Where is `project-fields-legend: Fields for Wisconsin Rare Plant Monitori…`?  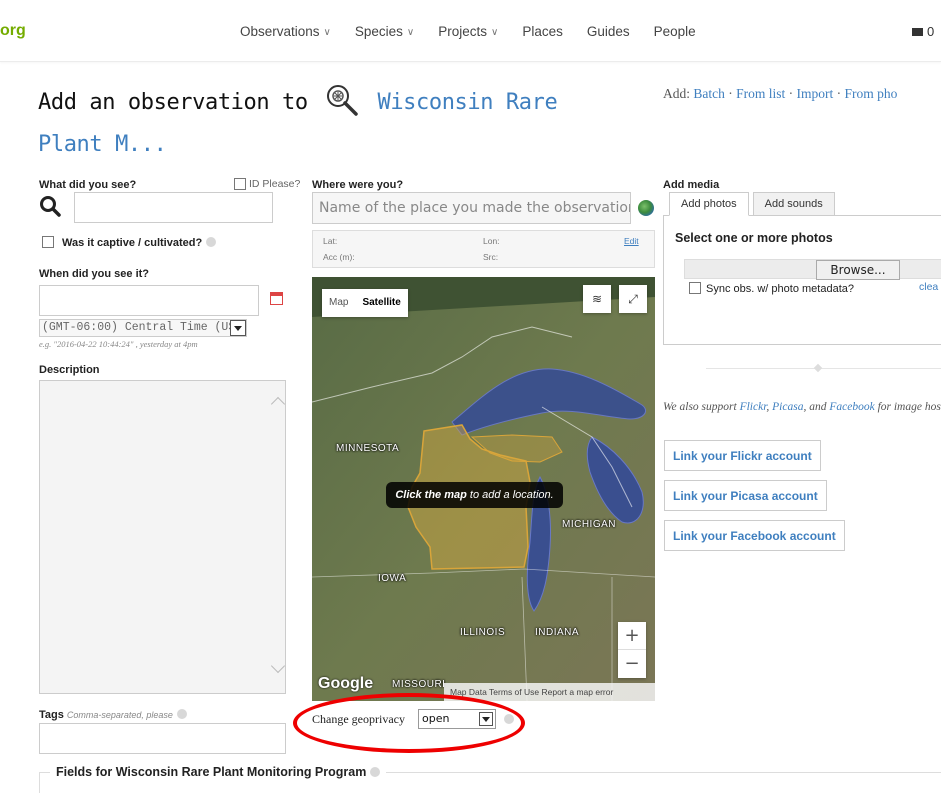 project-fields-legend: Fields for Wisconsin Rare Plant Monitori… is located at coordinates (218, 772).